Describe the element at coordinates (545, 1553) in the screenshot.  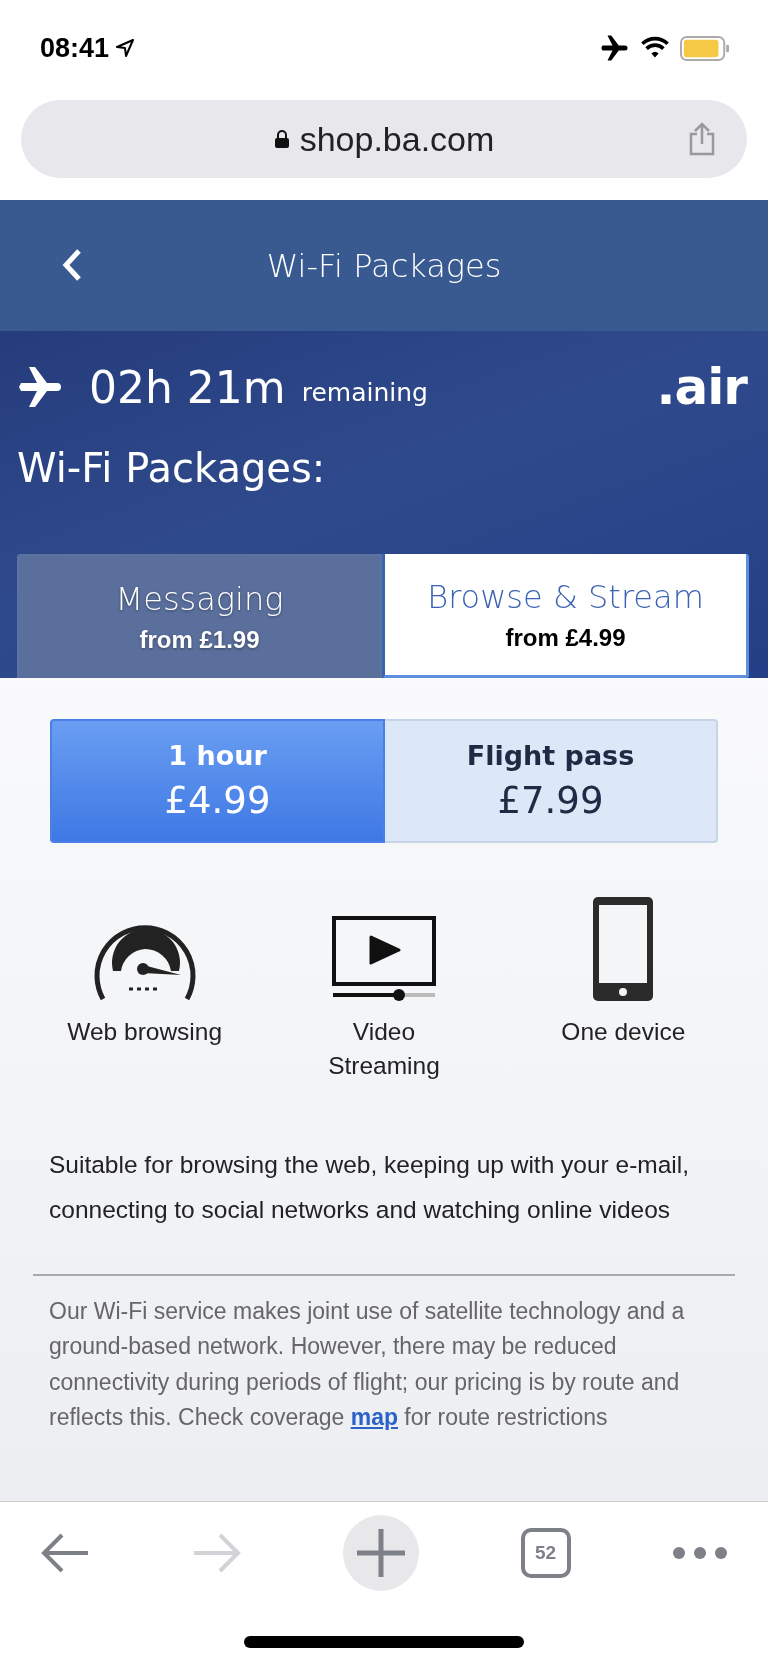
I see `tab-count-button: 52` at that location.